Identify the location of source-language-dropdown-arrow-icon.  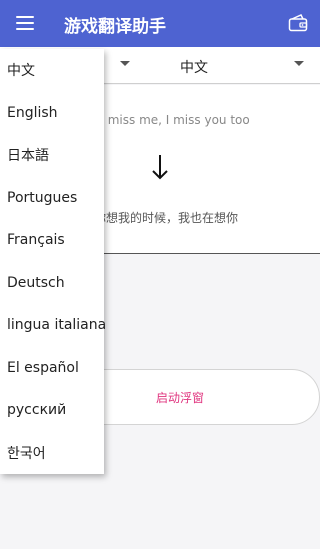
(125, 63).